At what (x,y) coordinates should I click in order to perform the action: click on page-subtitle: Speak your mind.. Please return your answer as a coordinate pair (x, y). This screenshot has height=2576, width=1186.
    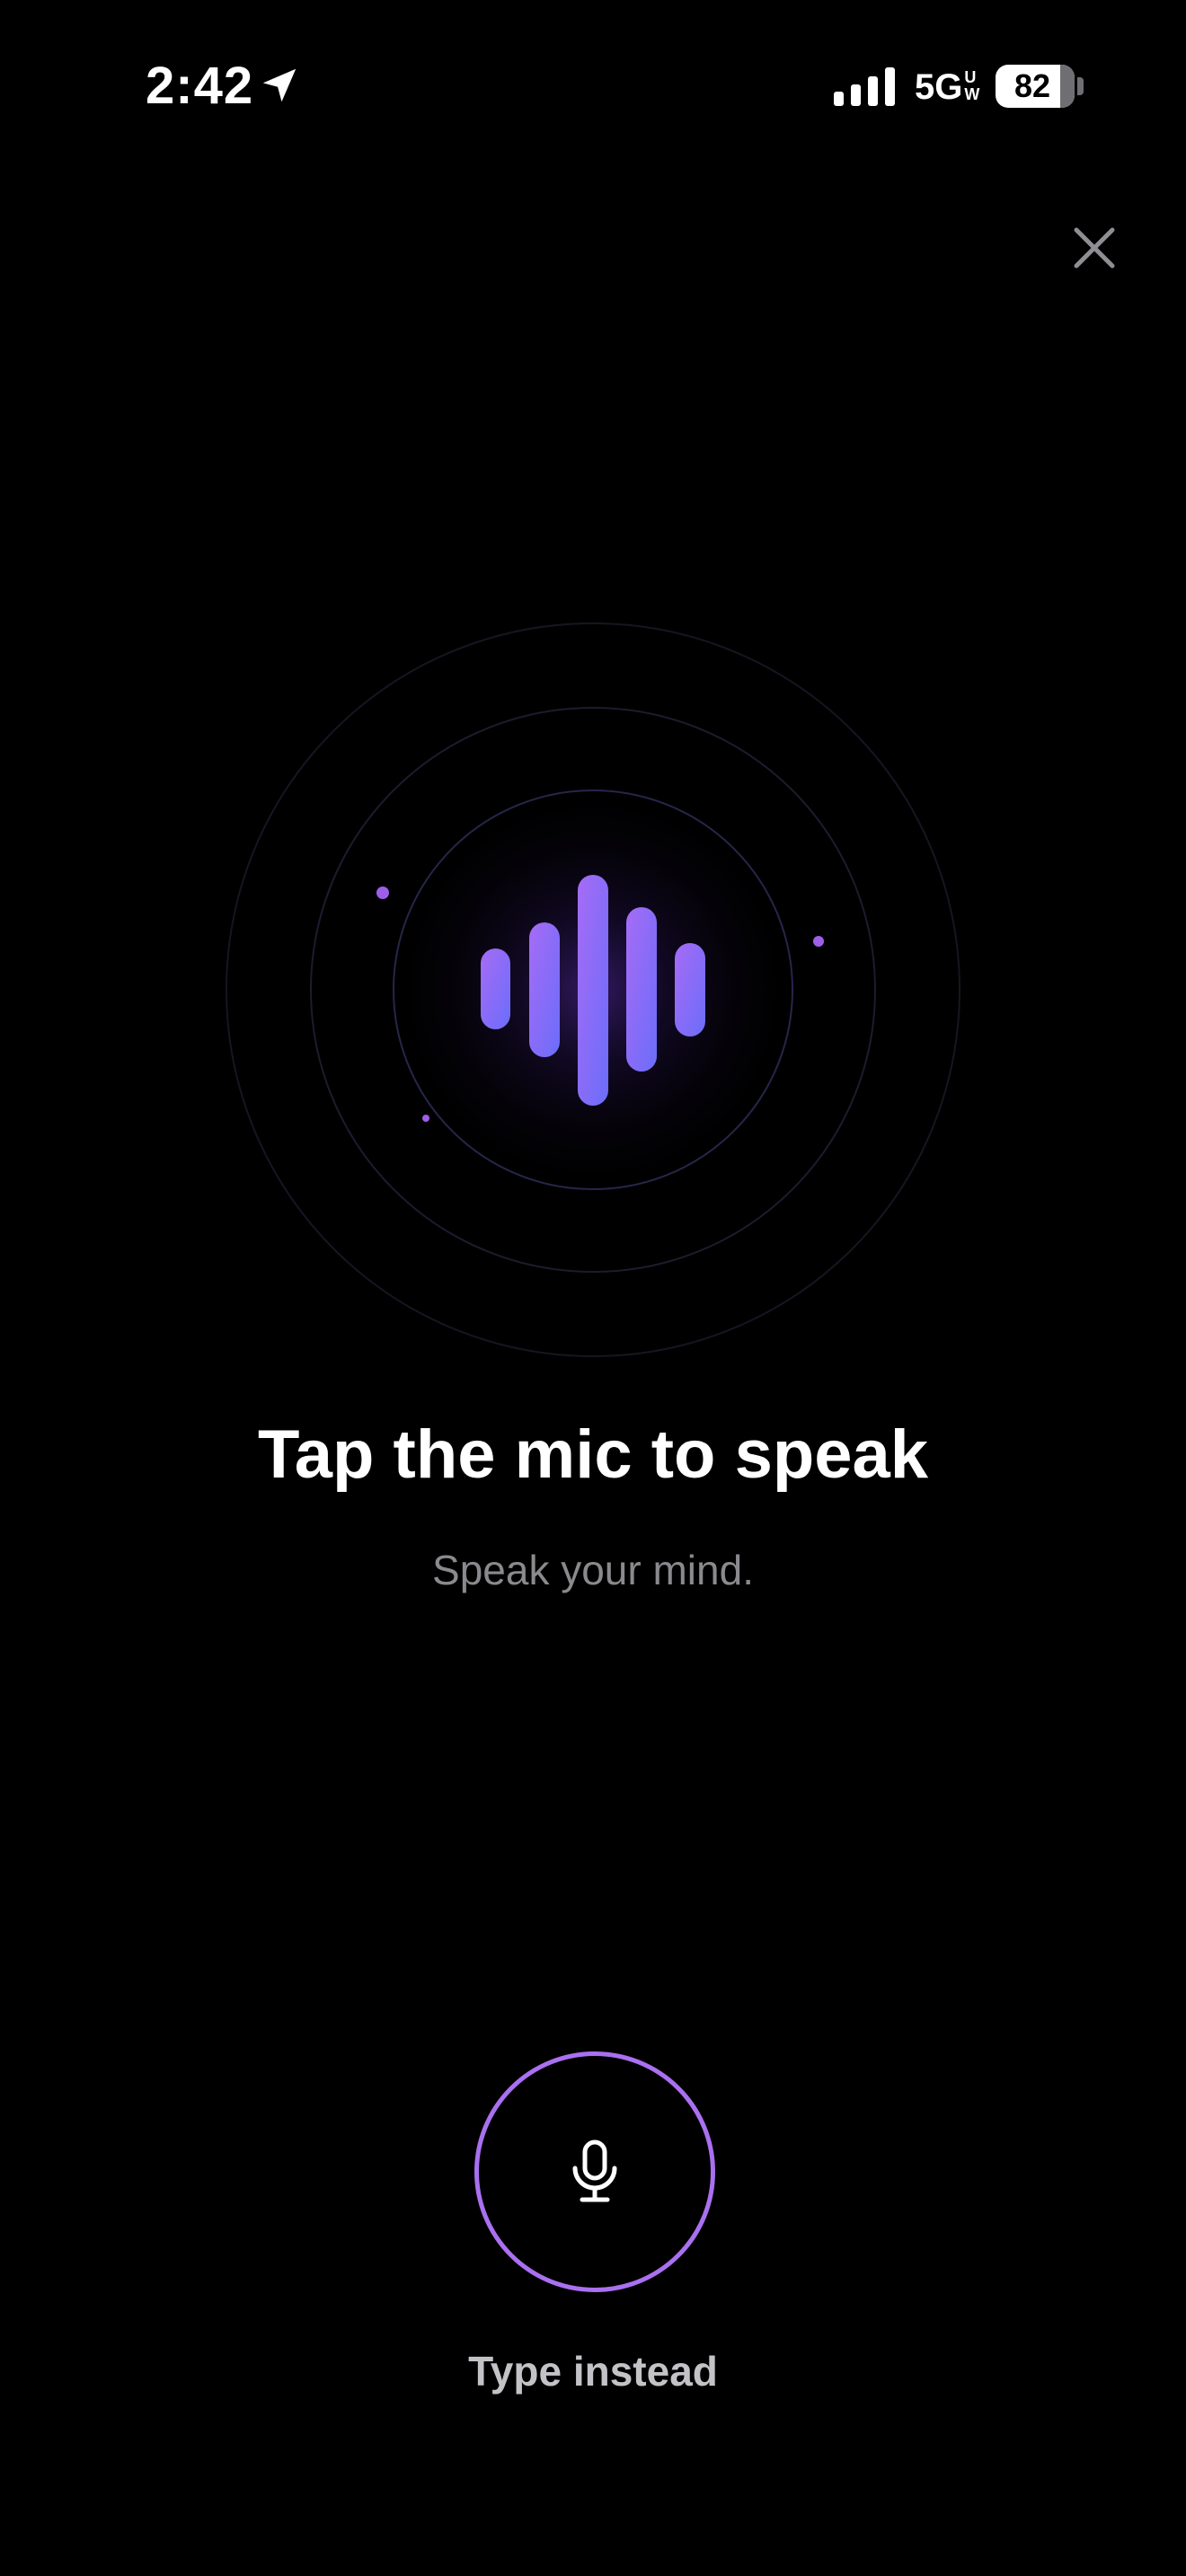
    Looking at the image, I should click on (593, 1570).